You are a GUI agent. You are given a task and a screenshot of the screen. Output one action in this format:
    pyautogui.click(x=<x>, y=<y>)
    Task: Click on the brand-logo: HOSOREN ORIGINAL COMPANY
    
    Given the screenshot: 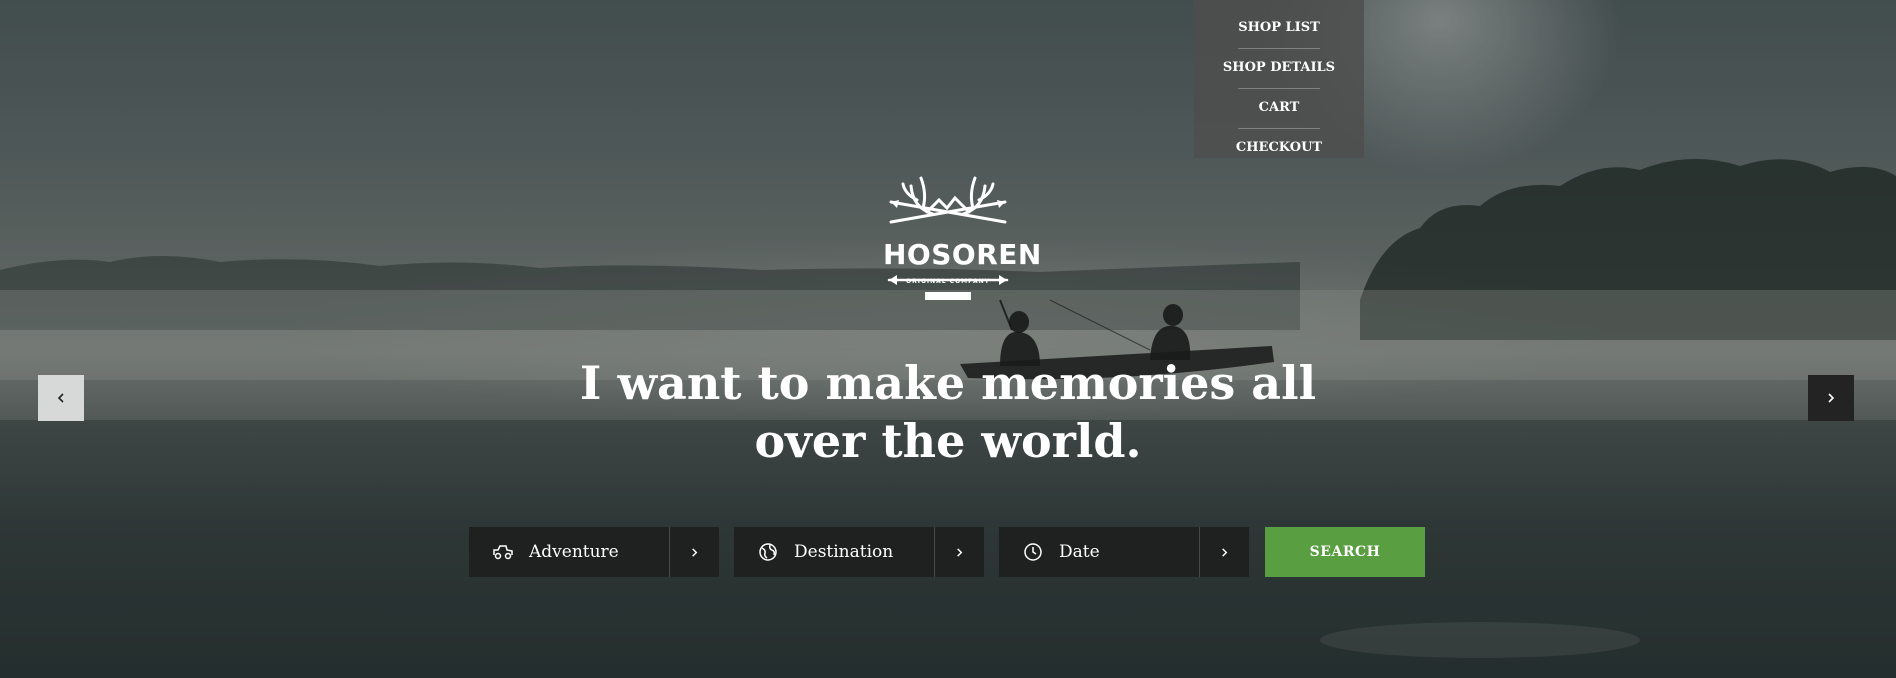 What is the action you would take?
    pyautogui.click(x=962, y=238)
    